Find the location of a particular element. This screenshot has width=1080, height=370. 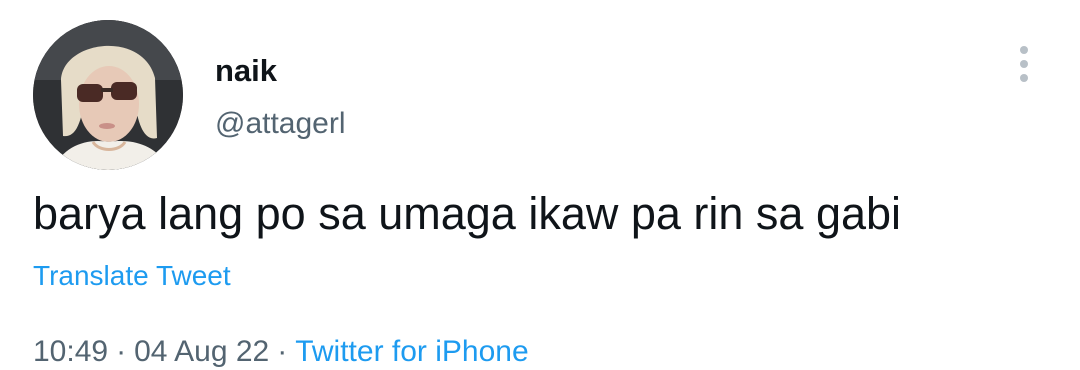

display-name: naik is located at coordinates (246, 71).